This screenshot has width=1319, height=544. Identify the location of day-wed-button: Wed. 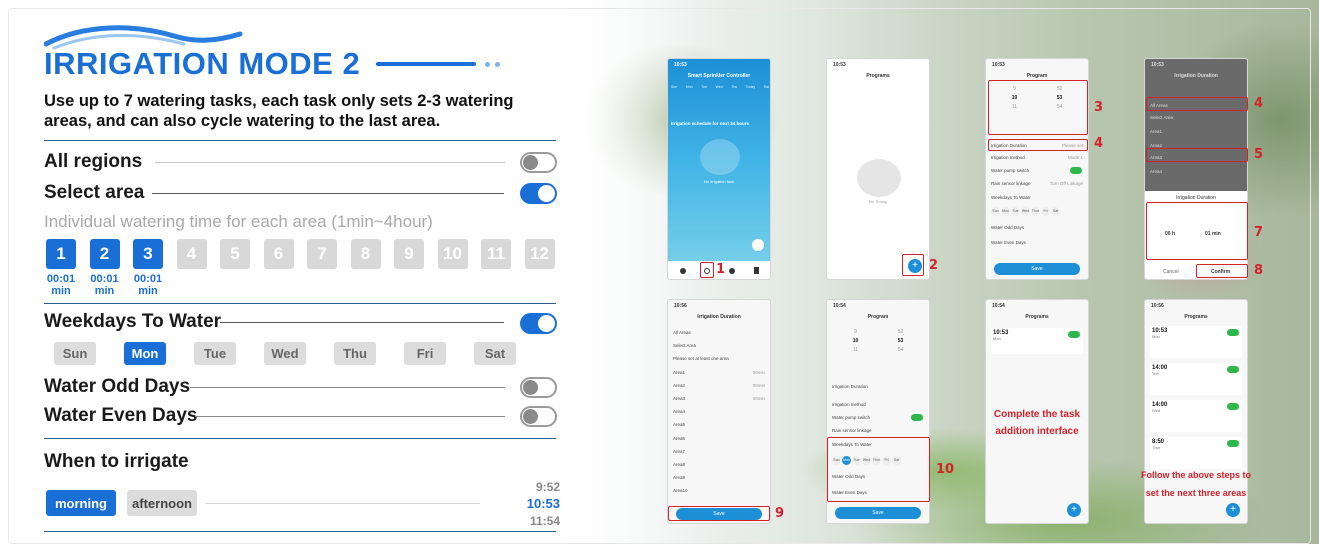
(285, 353).